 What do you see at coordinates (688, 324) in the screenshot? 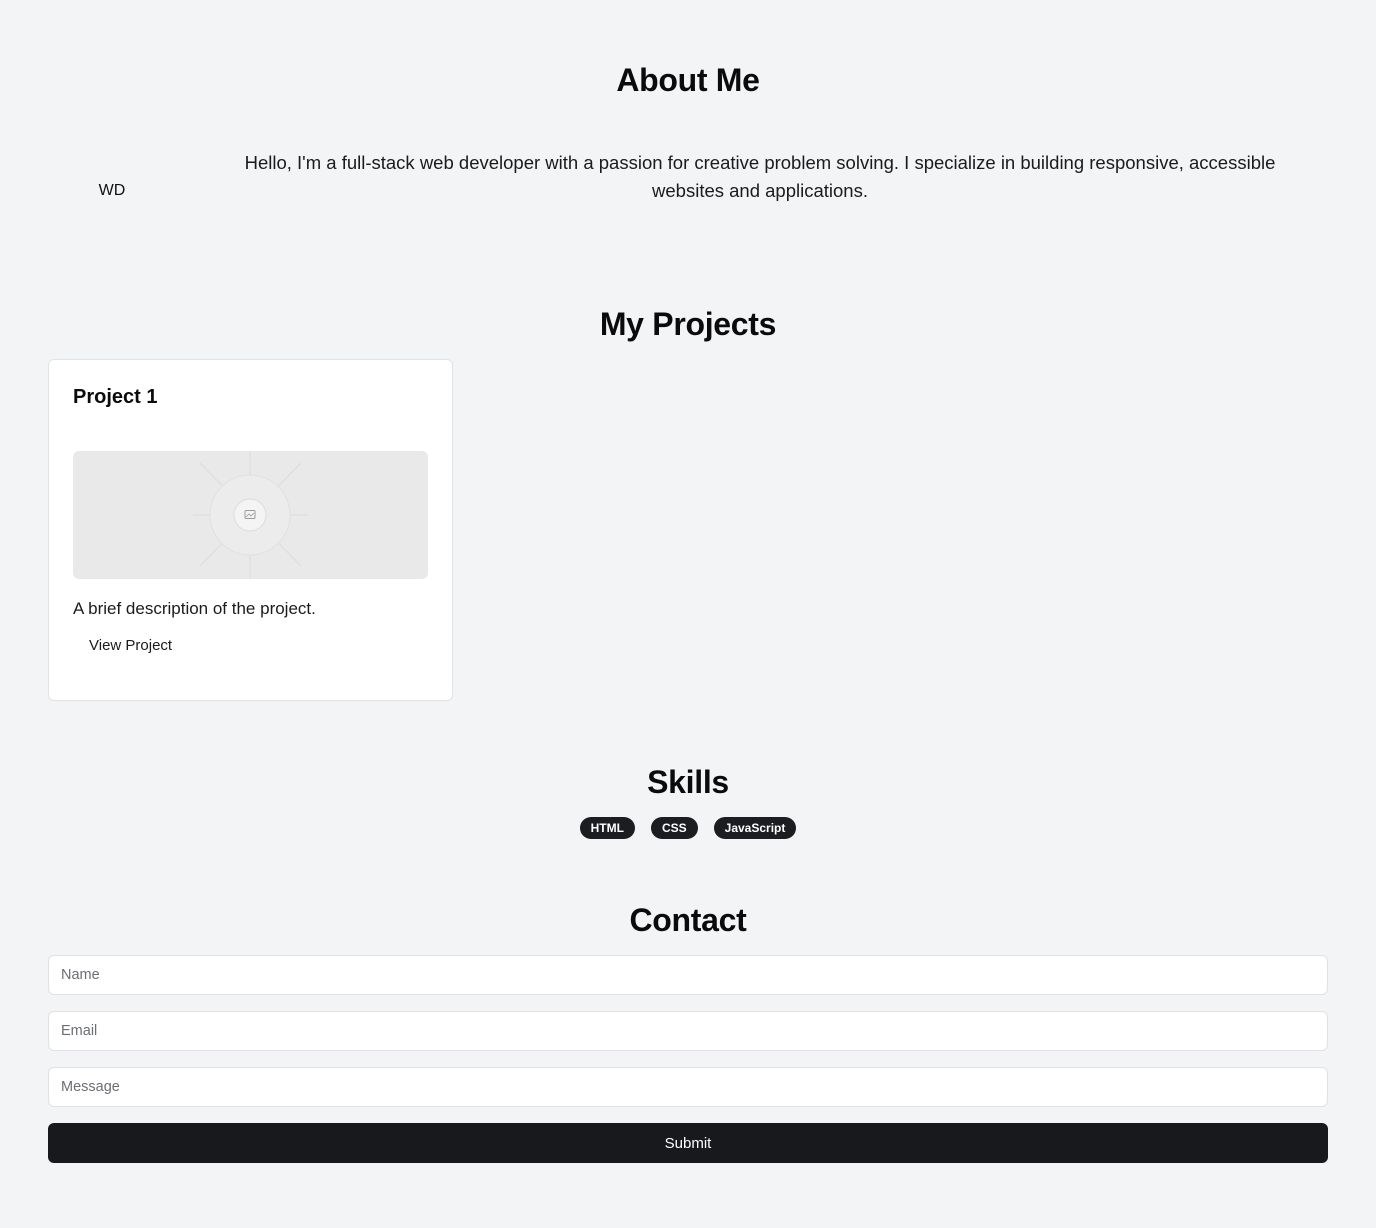
I see `projects-title: My Projects` at bounding box center [688, 324].